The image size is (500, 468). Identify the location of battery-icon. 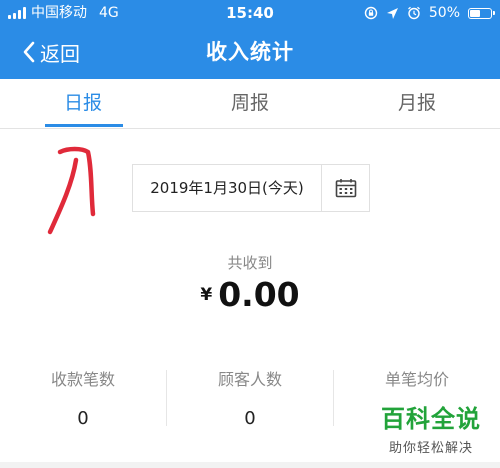
(481, 13).